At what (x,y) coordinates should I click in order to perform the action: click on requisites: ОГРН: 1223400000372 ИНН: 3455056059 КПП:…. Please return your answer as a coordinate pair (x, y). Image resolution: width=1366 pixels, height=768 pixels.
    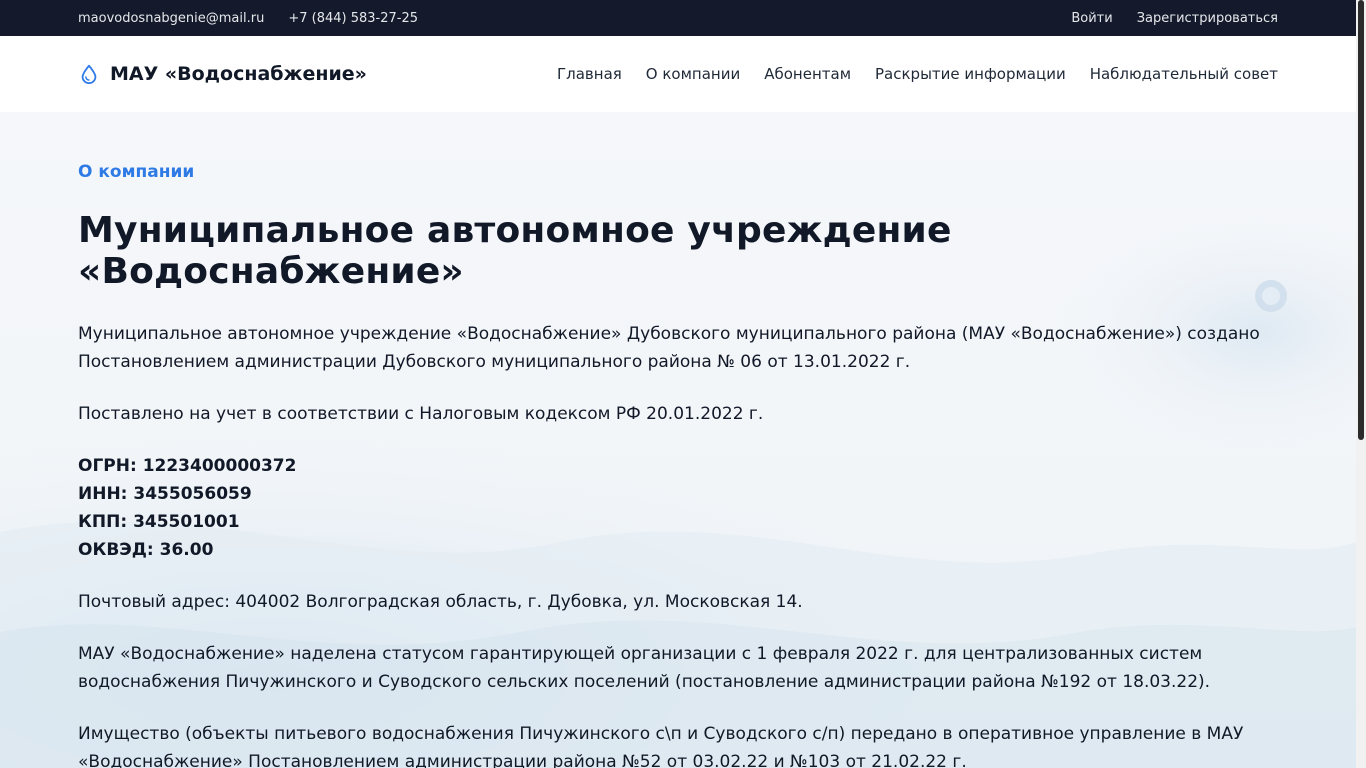
    Looking at the image, I should click on (678, 508).